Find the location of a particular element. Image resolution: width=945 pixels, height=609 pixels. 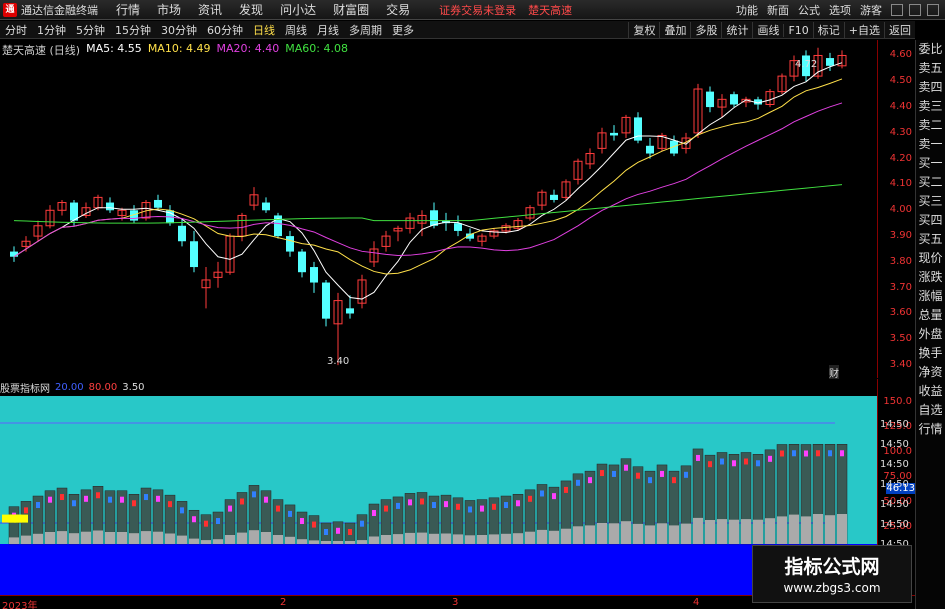

period-tab-8: 月线 is located at coordinates (328, 30).